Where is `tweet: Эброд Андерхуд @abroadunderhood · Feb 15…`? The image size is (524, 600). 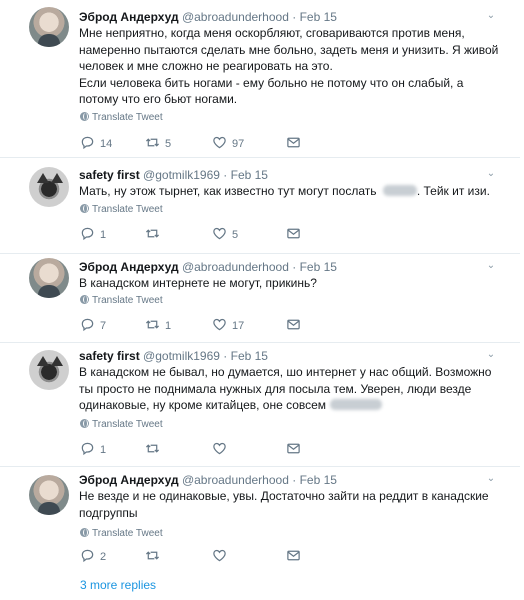
tweet: Эброд Андерхуд @abroadunderhood · Feb 15… is located at coordinates (260, 298).